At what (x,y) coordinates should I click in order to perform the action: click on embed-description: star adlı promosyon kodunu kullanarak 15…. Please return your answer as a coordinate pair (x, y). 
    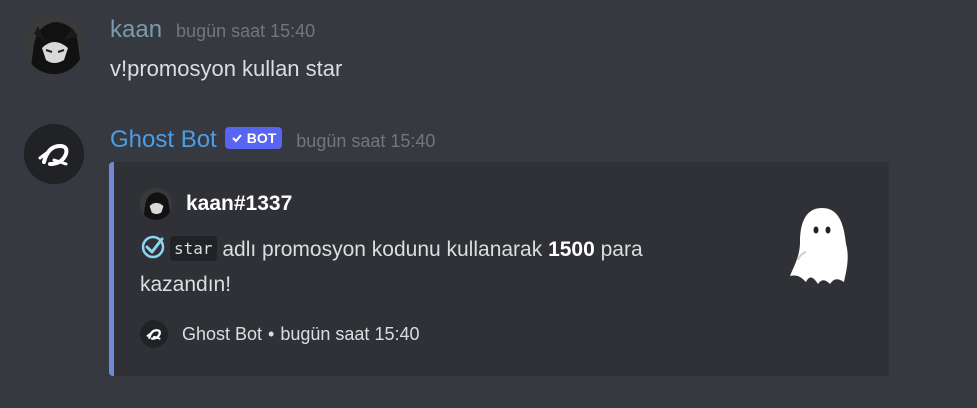
    Looking at the image, I should click on (445, 267).